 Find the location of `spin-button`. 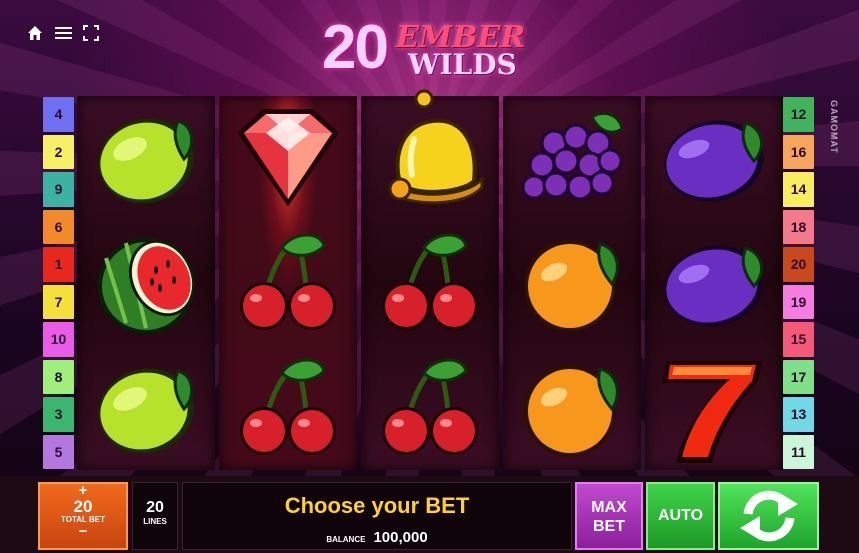

spin-button is located at coordinates (768, 516).